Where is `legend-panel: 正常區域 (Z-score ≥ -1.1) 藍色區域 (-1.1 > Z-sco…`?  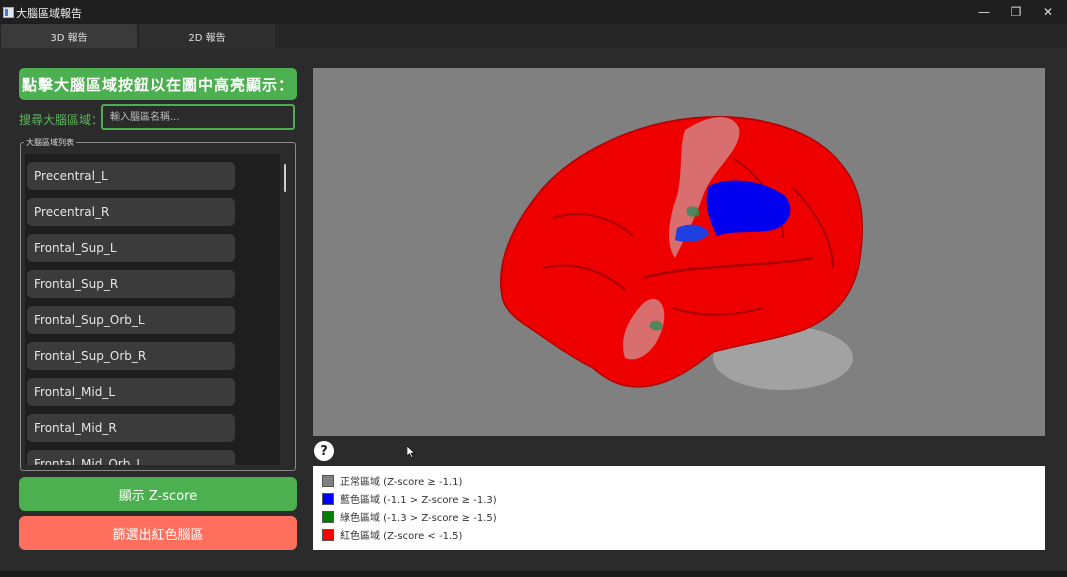
legend-panel: 正常區域 (Z-score ≥ -1.1) 藍色區域 (-1.1 > Z-sco… is located at coordinates (679, 508).